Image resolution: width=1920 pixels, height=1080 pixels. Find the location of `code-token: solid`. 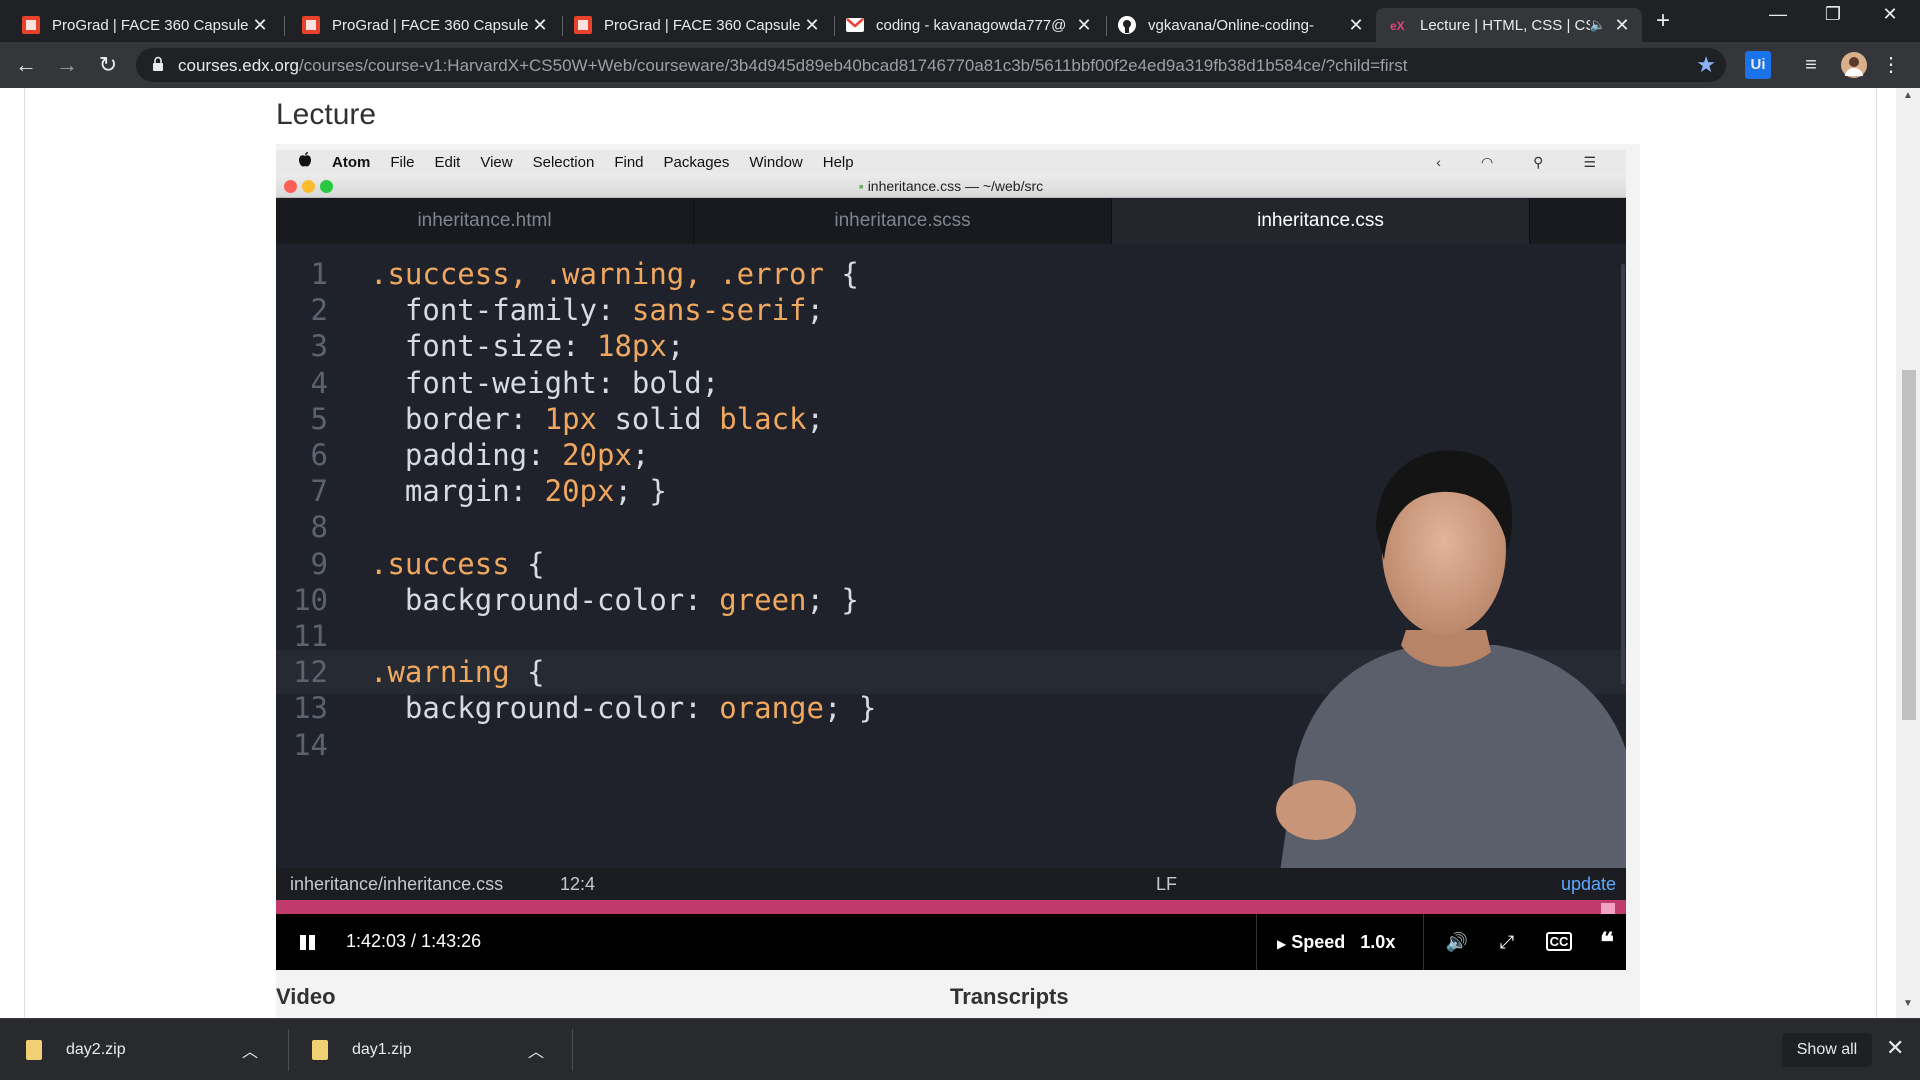

code-token: solid is located at coordinates (658, 418).